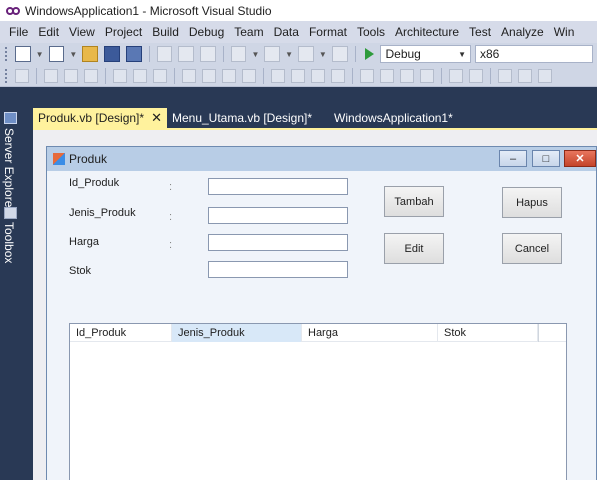  I want to click on solution-platform-select: x86, so click(534, 54).